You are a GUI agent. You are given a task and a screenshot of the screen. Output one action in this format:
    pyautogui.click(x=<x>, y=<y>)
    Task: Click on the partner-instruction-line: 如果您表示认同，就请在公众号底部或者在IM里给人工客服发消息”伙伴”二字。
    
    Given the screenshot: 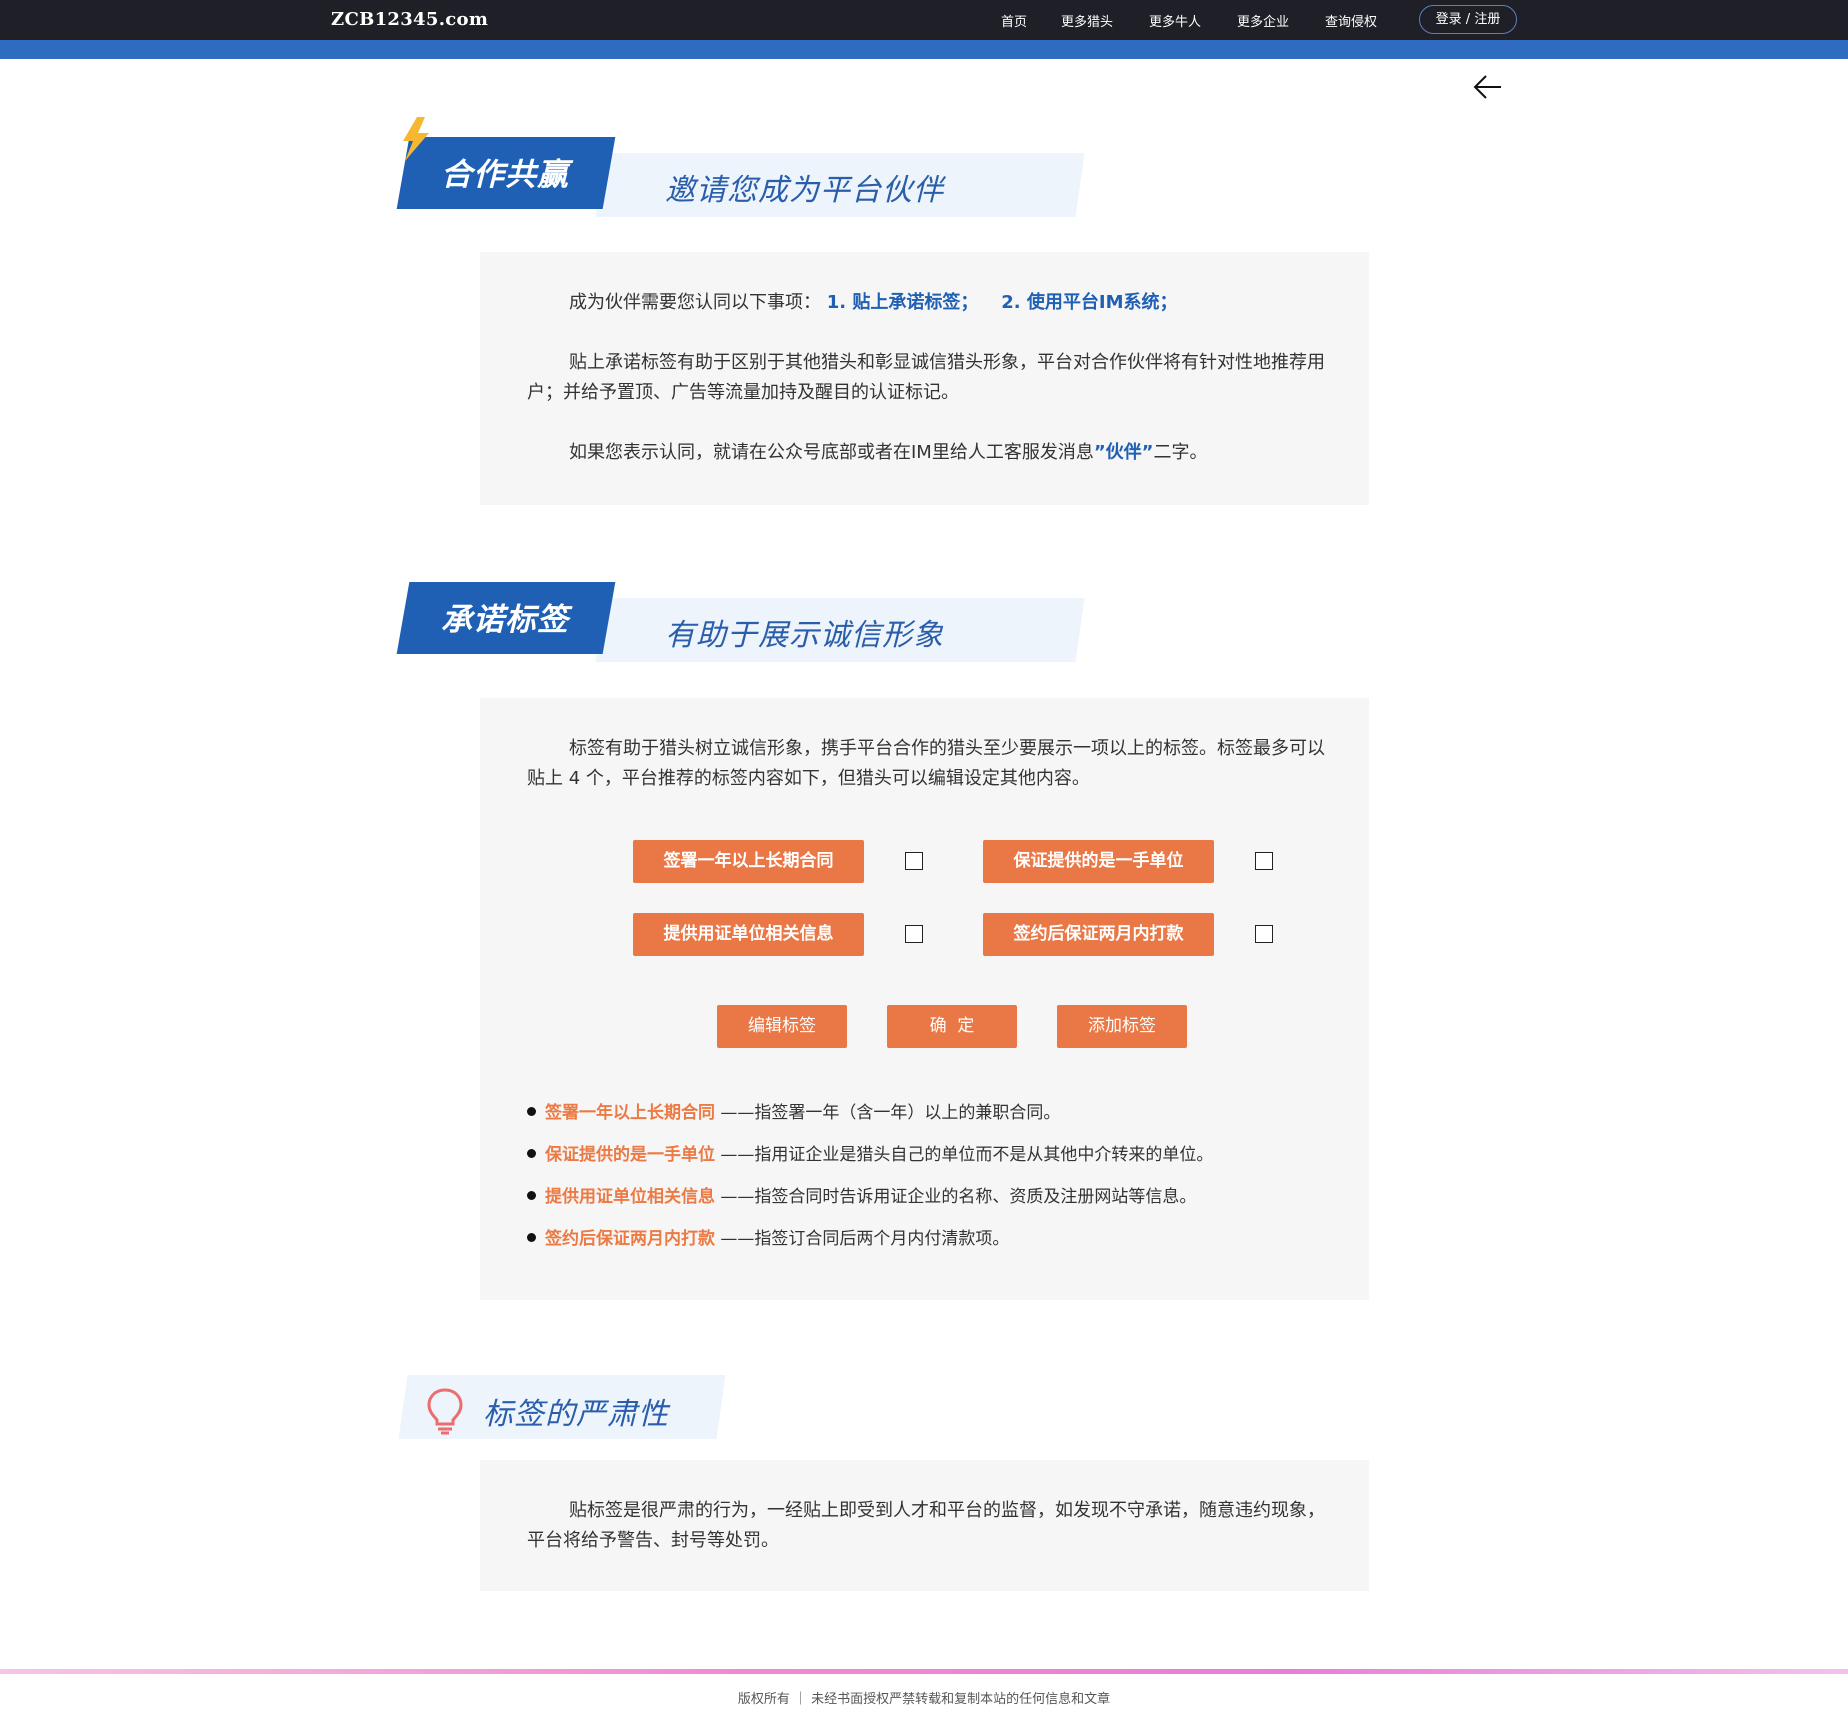 What is the action you would take?
    pyautogui.click(x=927, y=453)
    